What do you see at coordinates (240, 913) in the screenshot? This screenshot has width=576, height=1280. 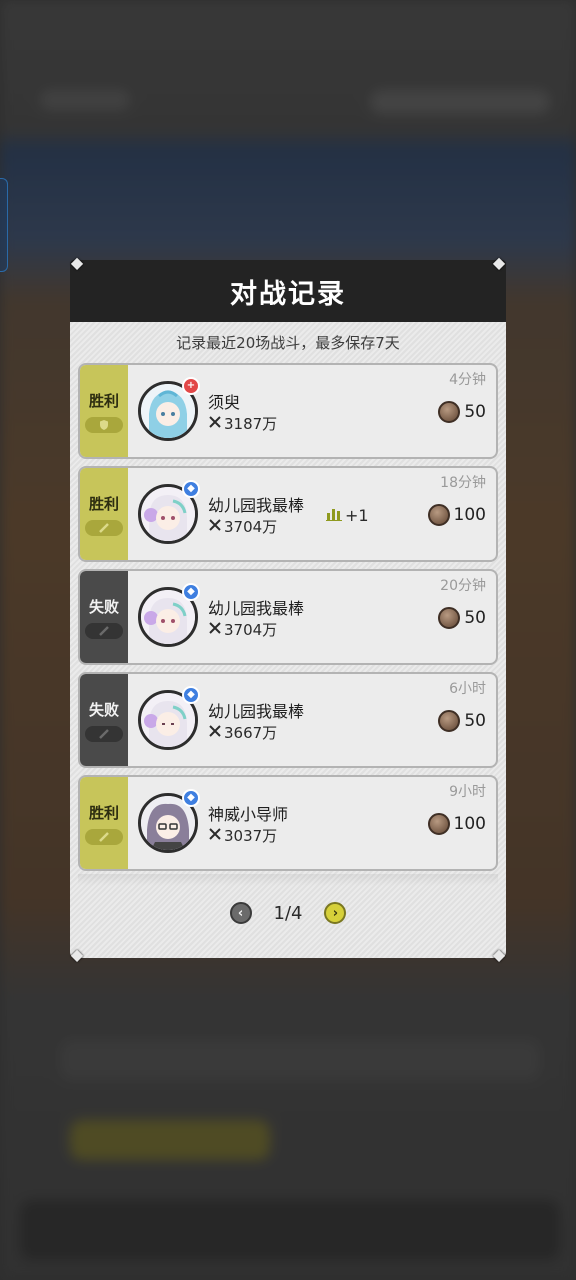 I see `chevron-left-icon: ‹` at bounding box center [240, 913].